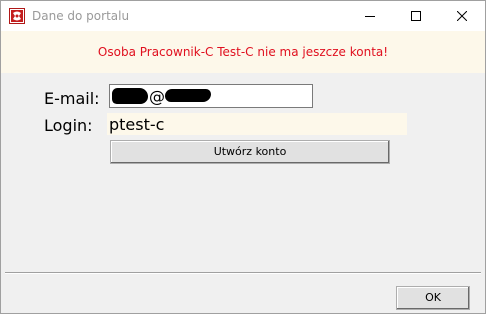  I want to click on app-logo-icon, so click(17, 16).